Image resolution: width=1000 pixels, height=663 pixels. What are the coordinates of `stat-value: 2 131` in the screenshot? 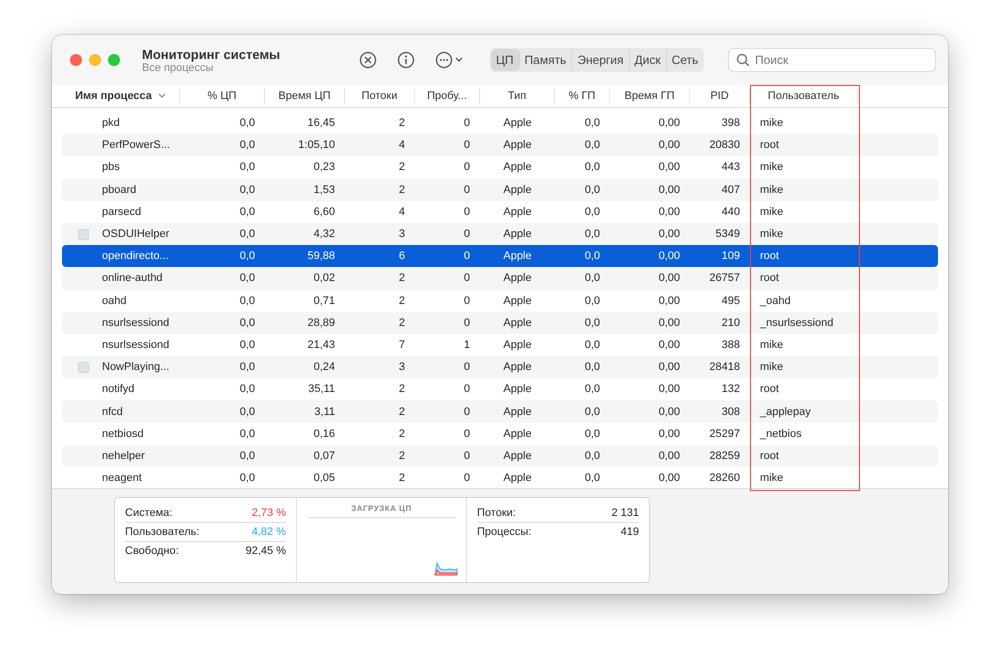 It's located at (625, 513).